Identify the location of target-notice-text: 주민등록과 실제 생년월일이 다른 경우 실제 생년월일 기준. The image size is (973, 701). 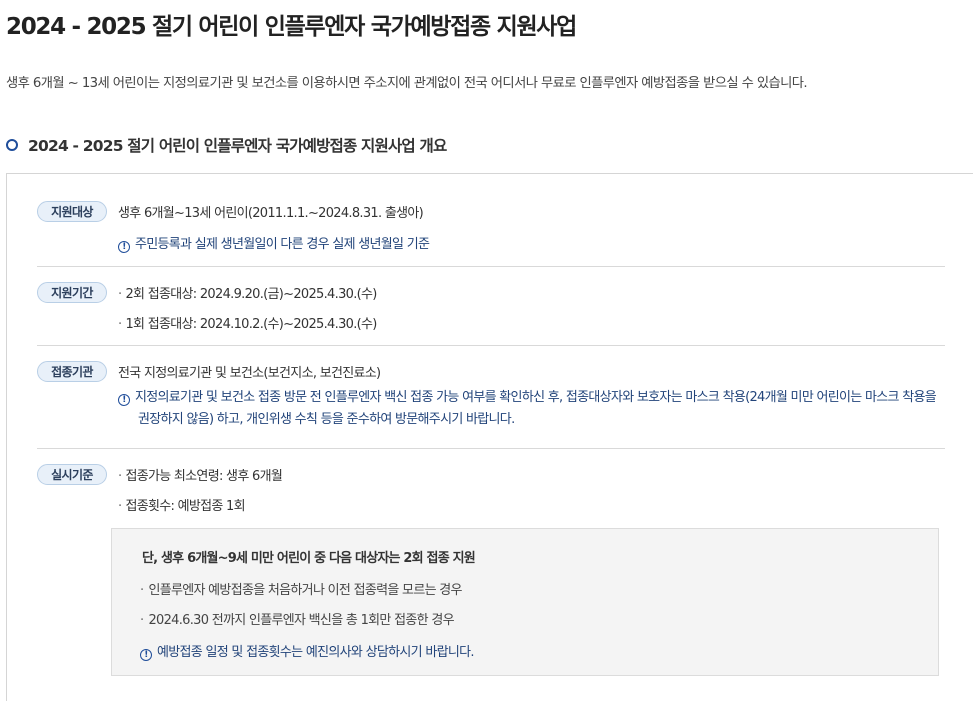
(282, 244).